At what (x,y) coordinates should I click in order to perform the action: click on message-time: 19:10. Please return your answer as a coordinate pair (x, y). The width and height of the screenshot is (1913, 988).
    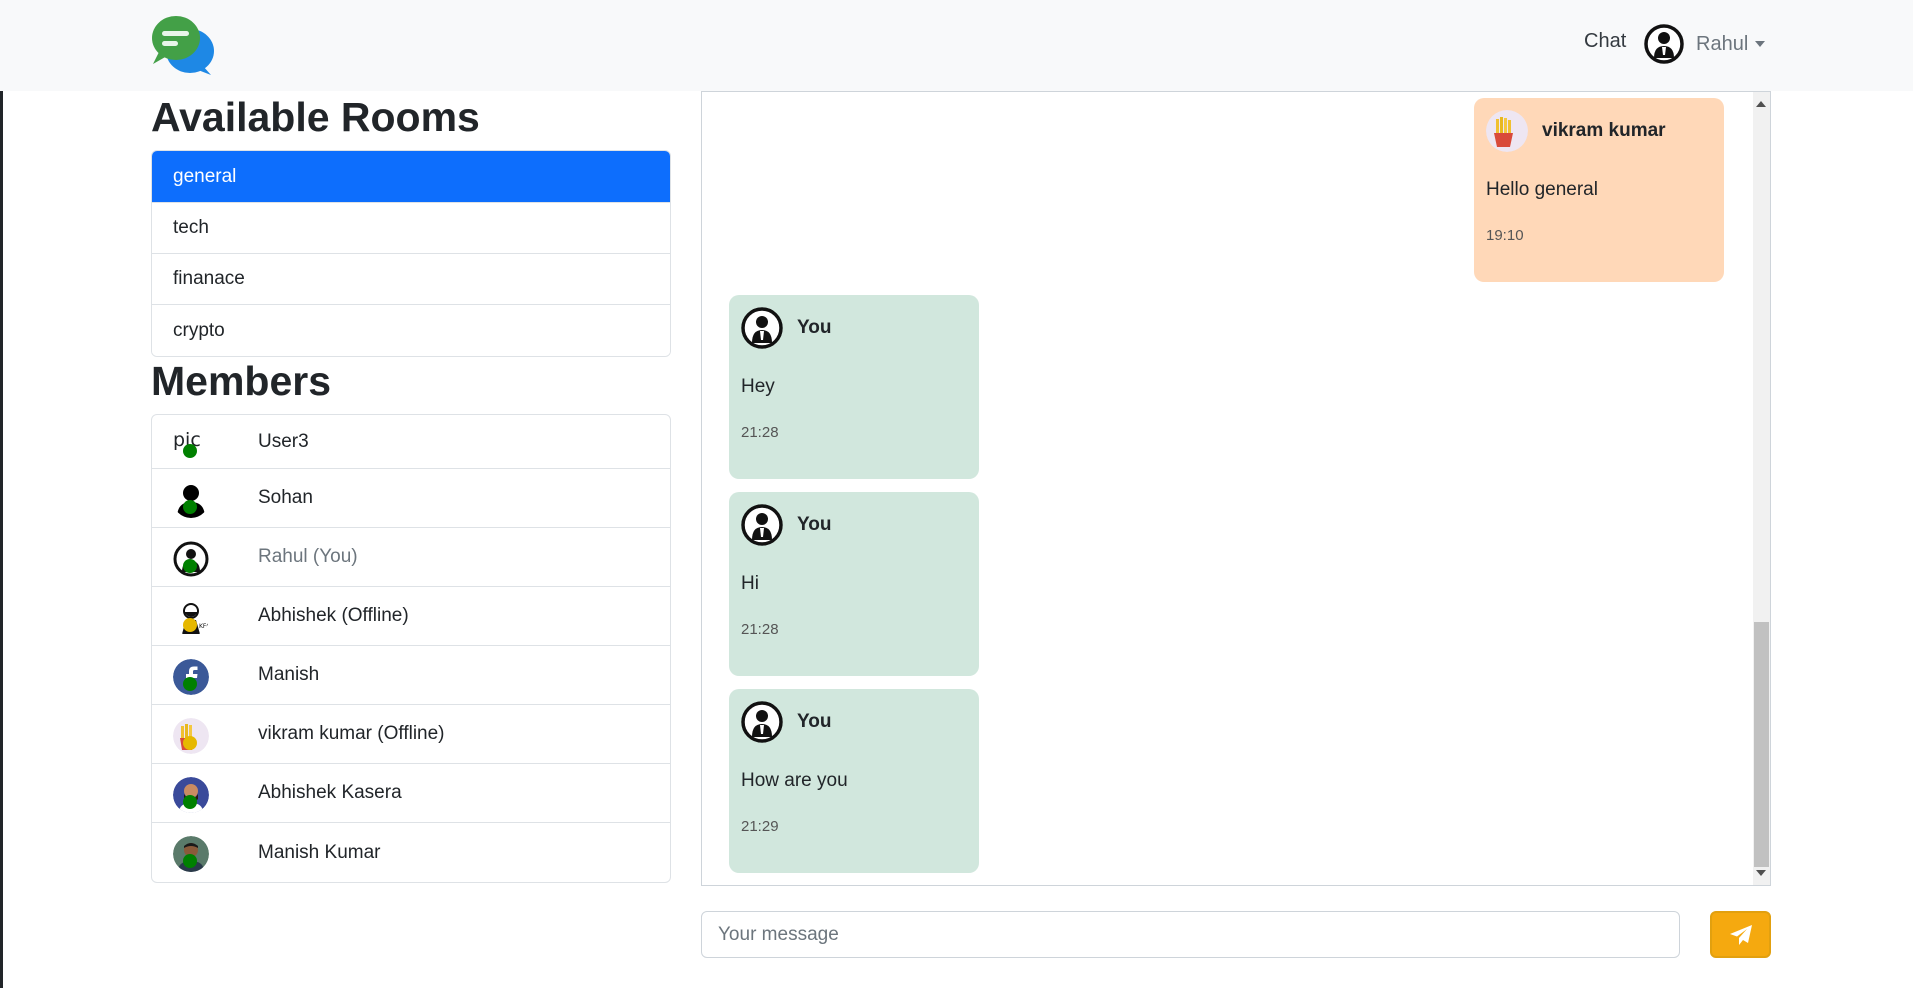
    Looking at the image, I should click on (1505, 235).